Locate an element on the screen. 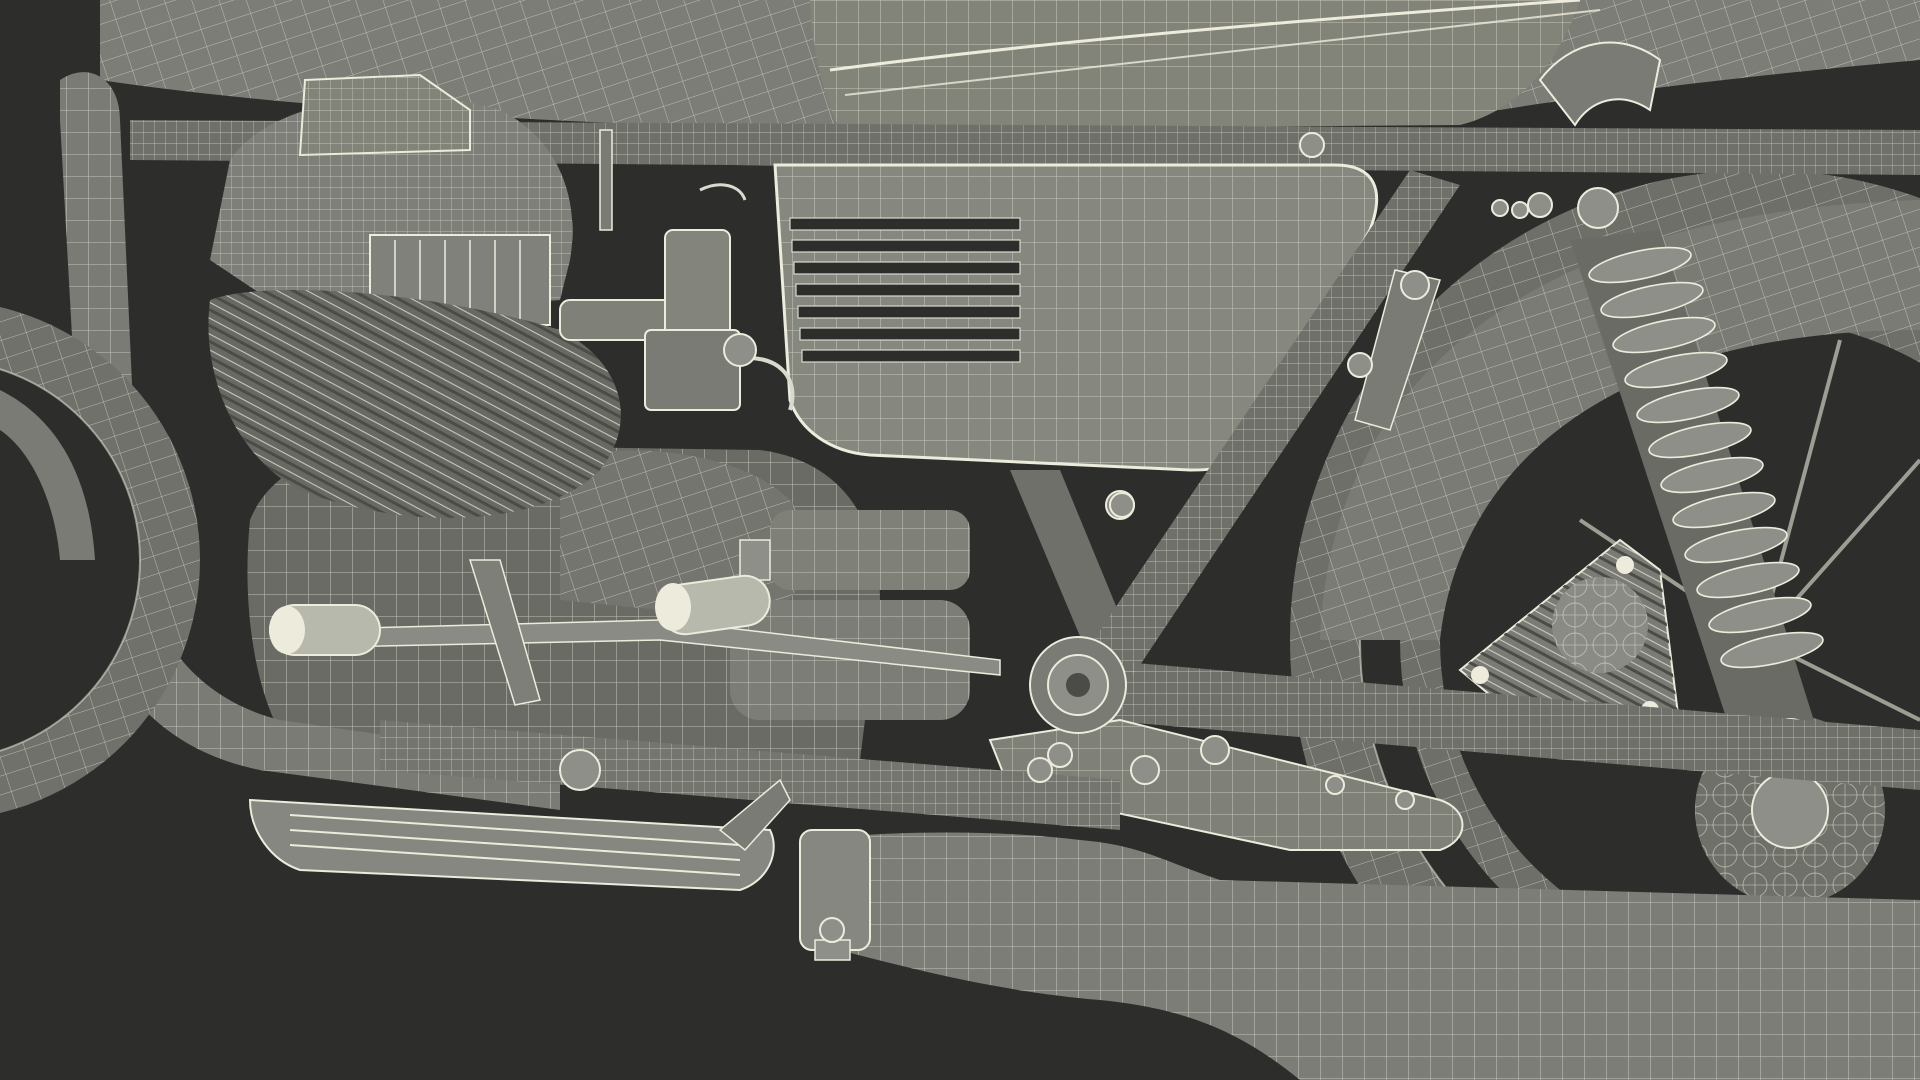 The width and height of the screenshot is (1920, 1080). swingarm-pivot is located at coordinates (1078, 685).